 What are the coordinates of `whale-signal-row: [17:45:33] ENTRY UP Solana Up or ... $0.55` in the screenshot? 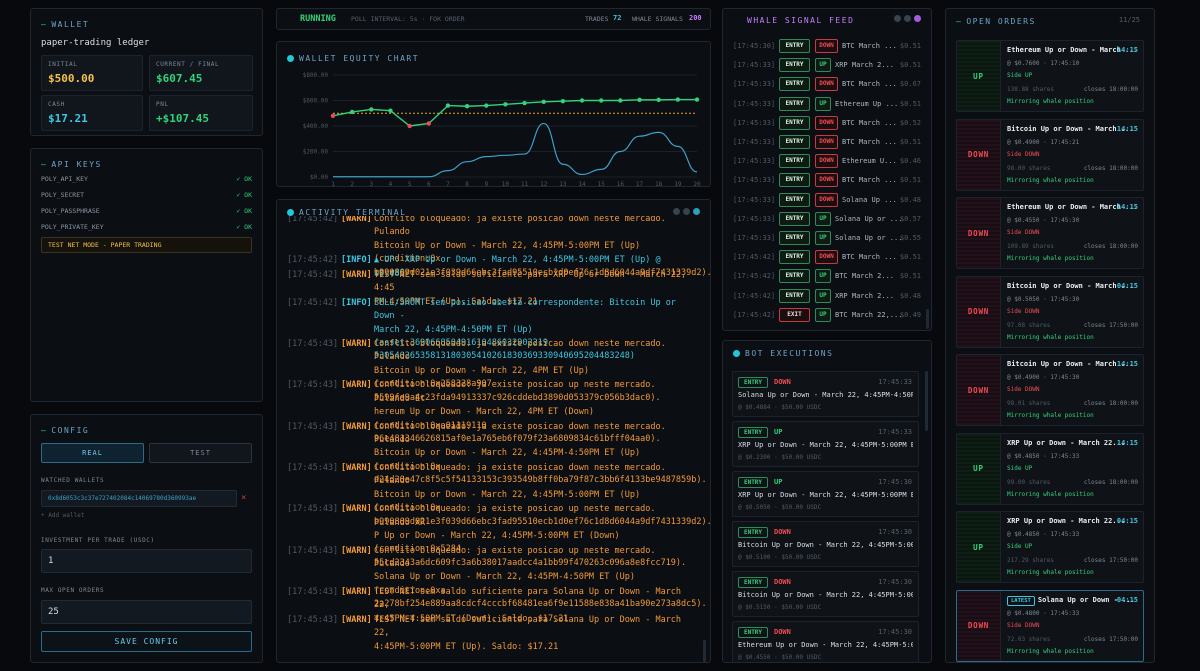 It's located at (826, 238).